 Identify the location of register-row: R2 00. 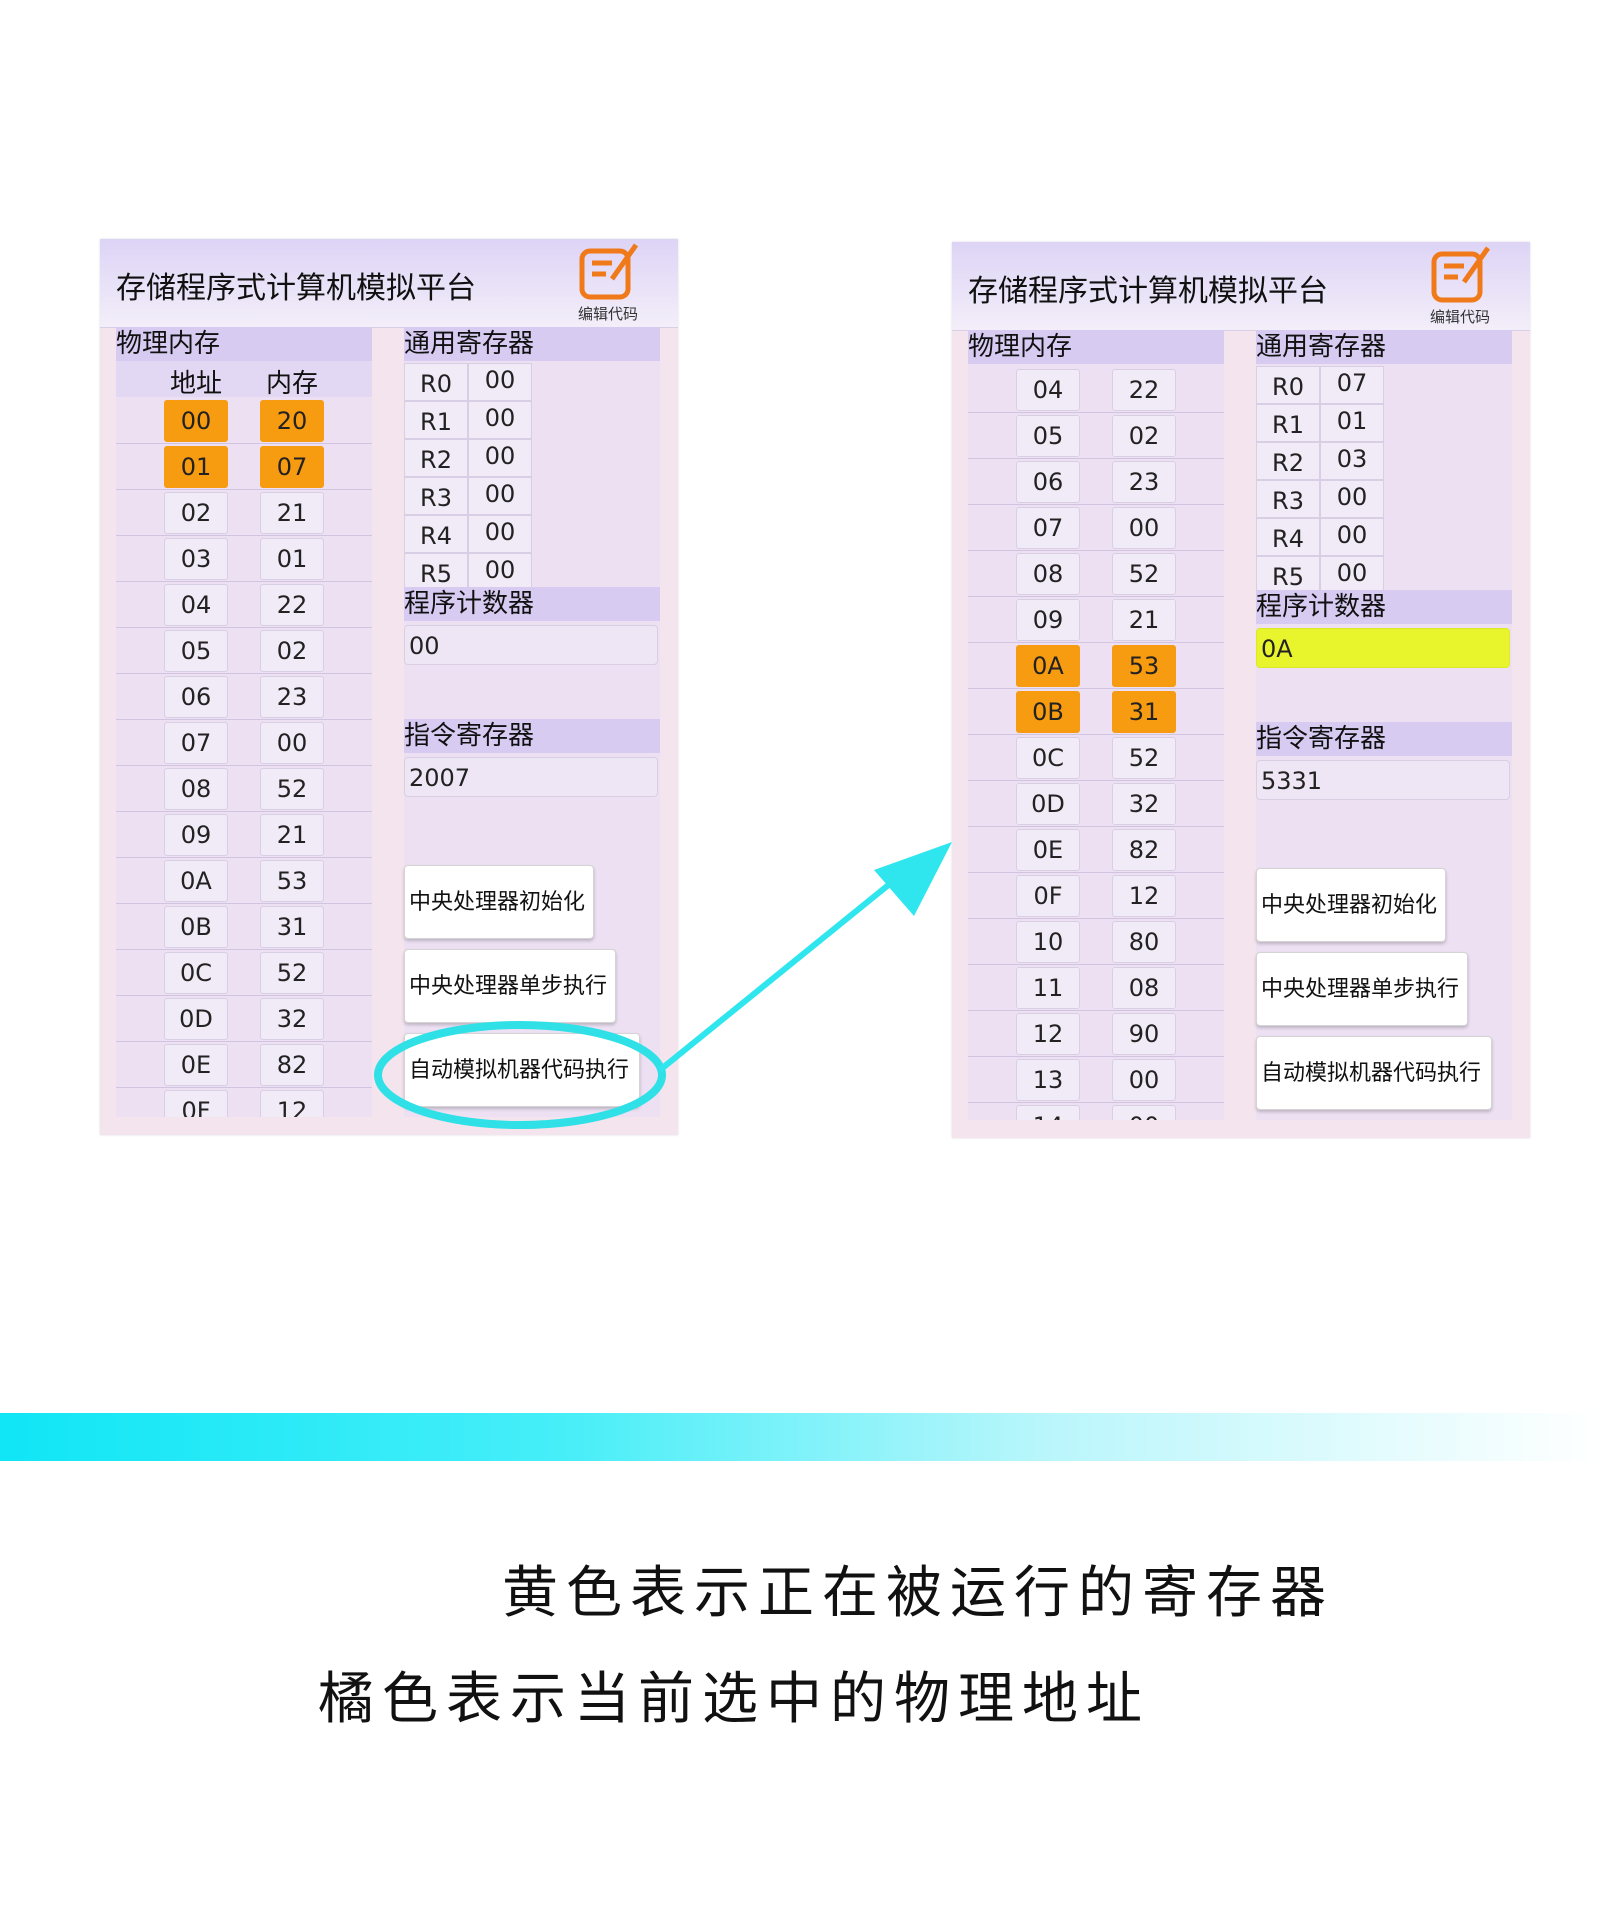
(532, 458).